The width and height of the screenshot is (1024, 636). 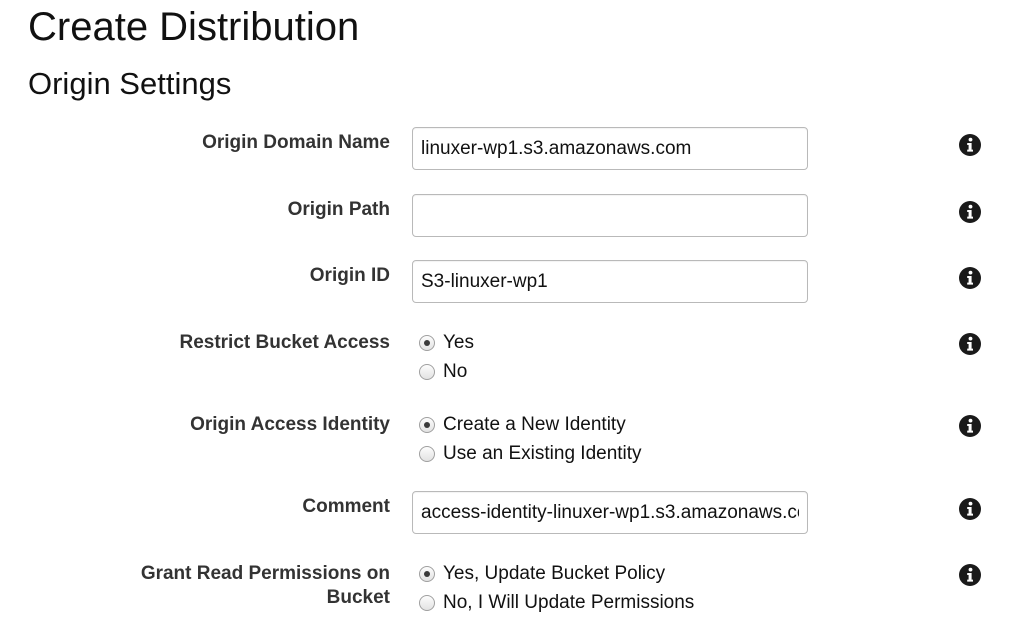 What do you see at coordinates (542, 453) in the screenshot?
I see `radio-label: Use an Existing Identity` at bounding box center [542, 453].